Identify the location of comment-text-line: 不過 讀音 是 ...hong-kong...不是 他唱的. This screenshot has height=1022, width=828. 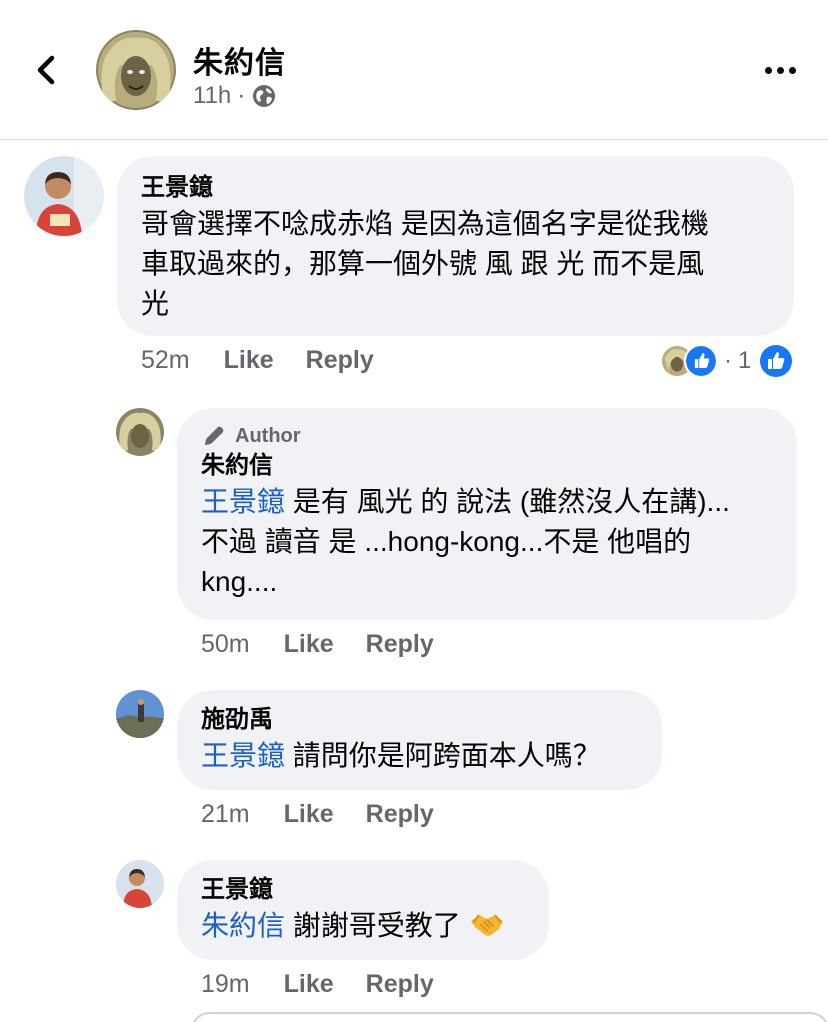
(446, 541).